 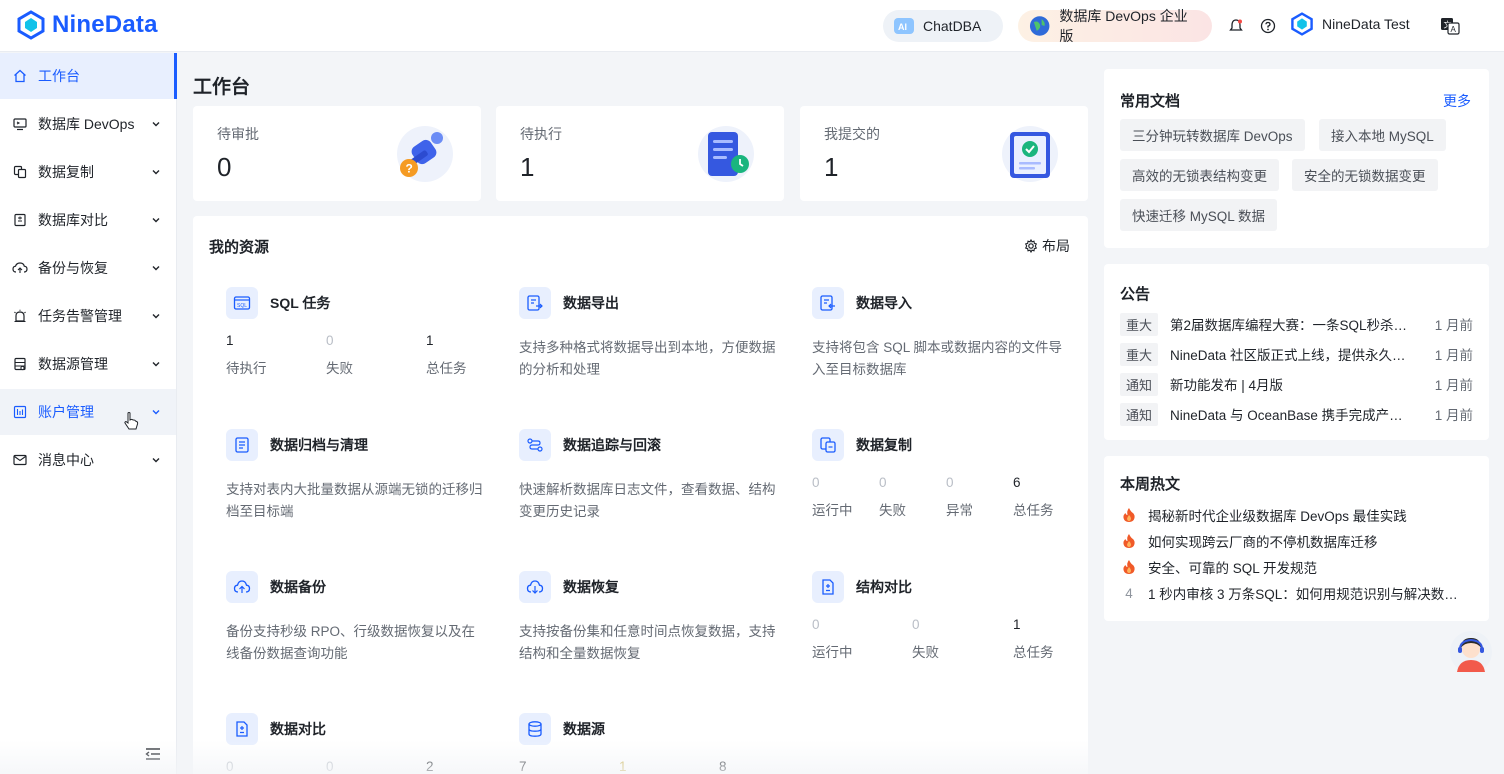 What do you see at coordinates (73, 364) in the screenshot?
I see `sidebar-item-label: 数据源管理` at bounding box center [73, 364].